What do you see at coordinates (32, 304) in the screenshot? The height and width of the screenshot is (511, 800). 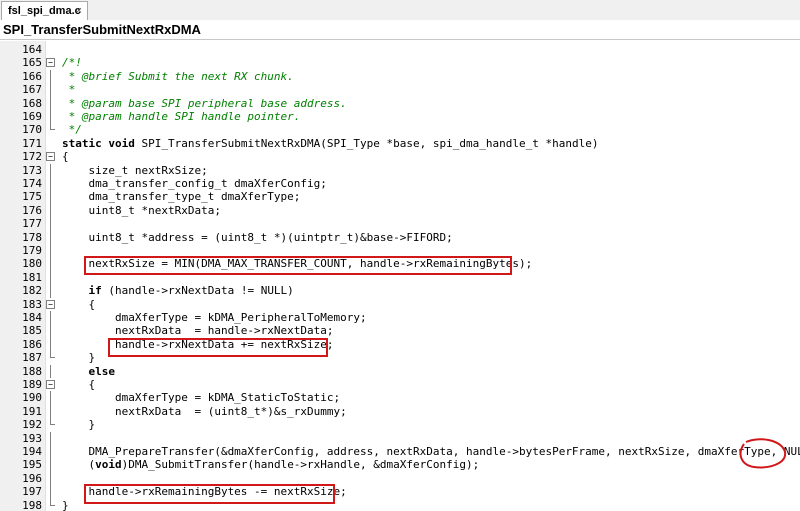 I see `line-number: 183` at bounding box center [32, 304].